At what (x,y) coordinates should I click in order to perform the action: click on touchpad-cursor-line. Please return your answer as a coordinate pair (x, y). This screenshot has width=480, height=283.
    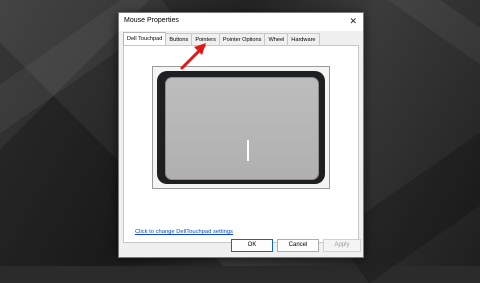
    Looking at the image, I should click on (248, 150).